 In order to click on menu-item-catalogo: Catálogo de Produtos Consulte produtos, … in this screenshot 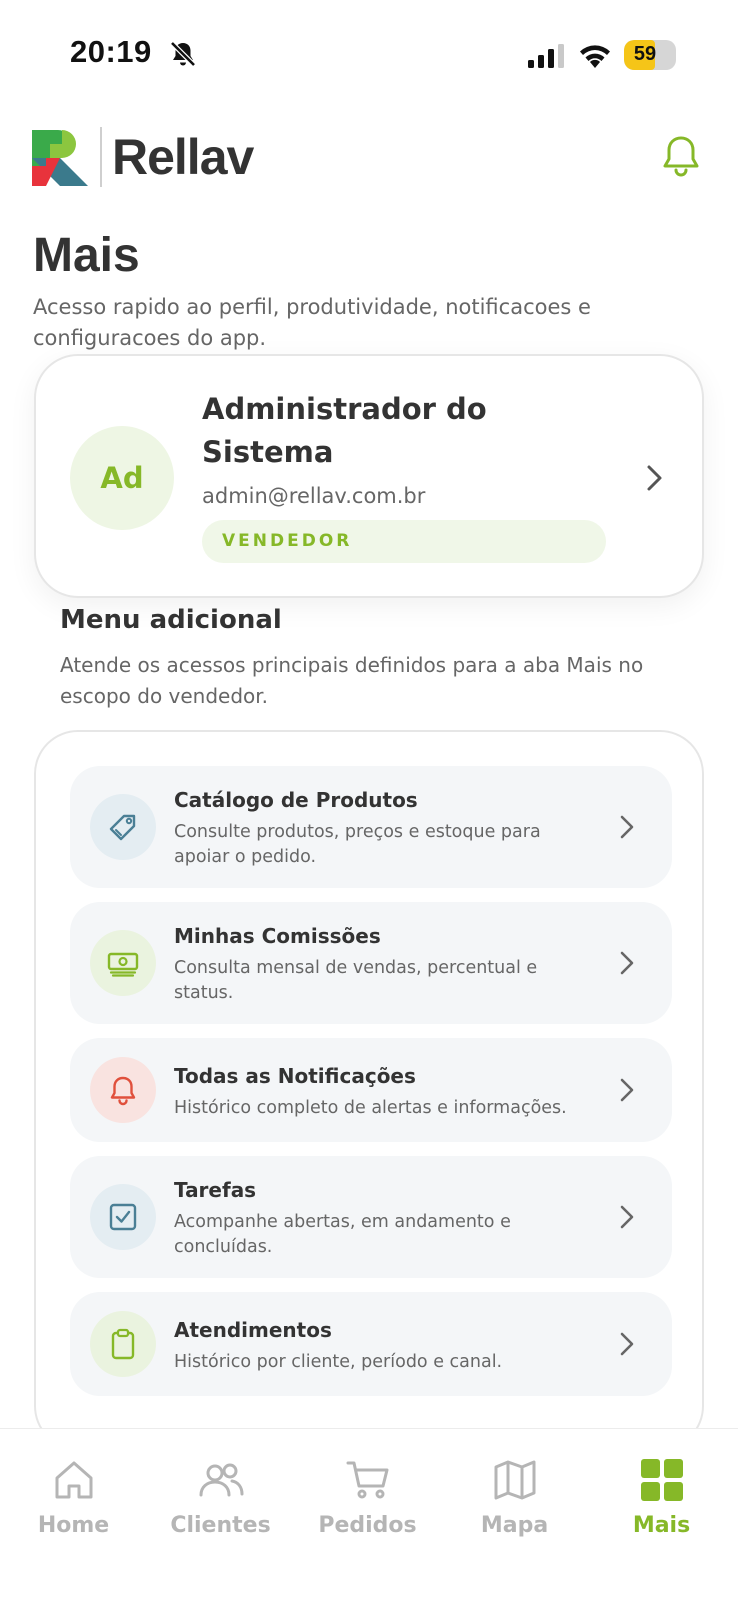, I will do `click(371, 827)`.